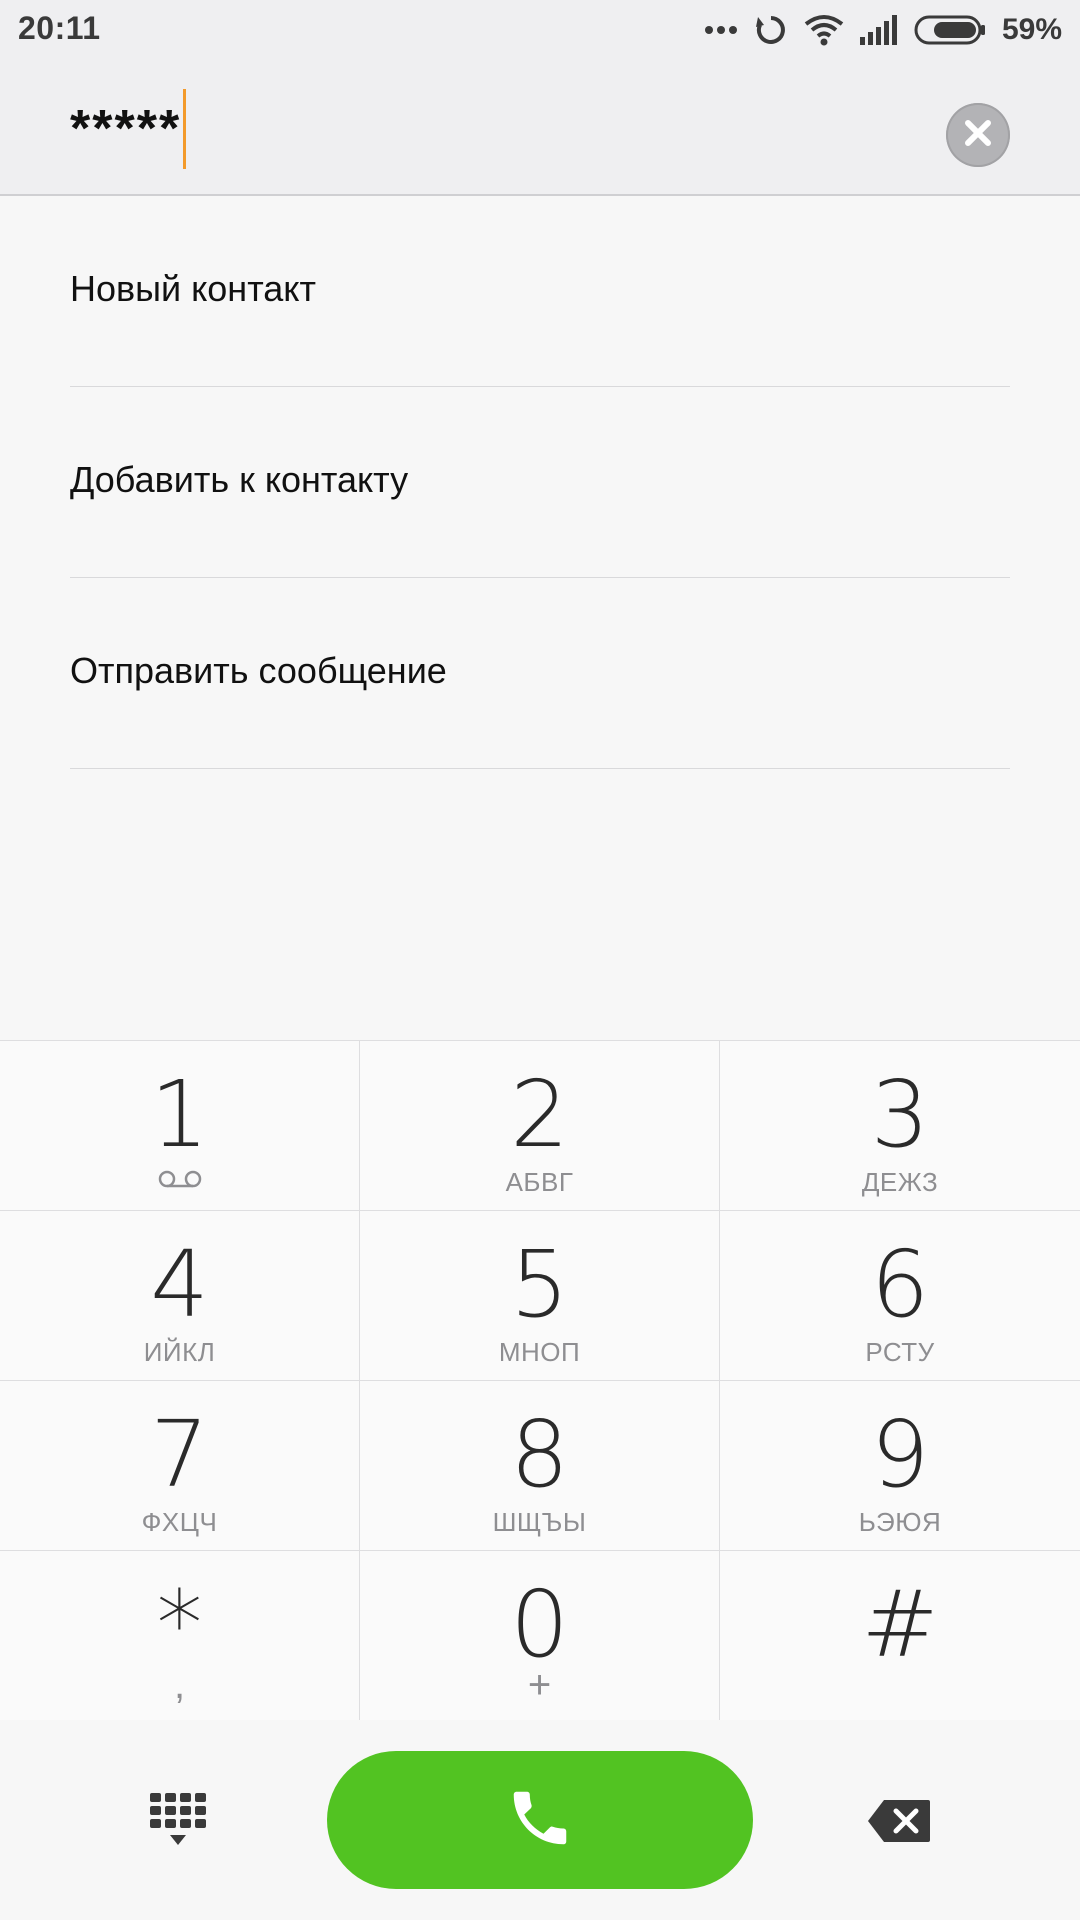  Describe the element at coordinates (179, 1352) in the screenshot. I see `key-letters: ИЙКЛ` at that location.